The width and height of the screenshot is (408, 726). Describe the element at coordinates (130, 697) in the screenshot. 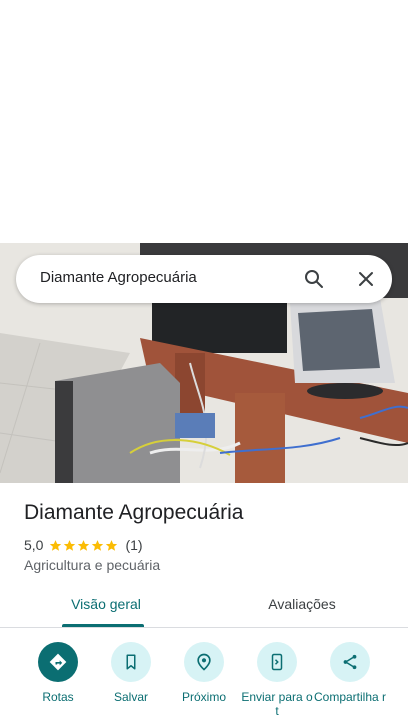

I see `save-label: Salvar` at that location.